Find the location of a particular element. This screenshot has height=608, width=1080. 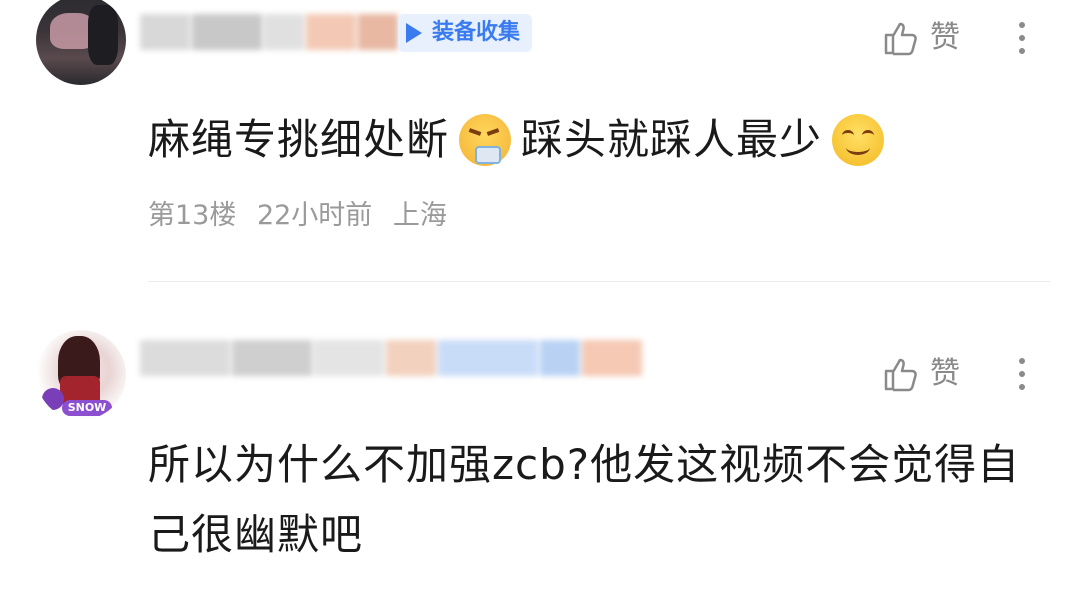

tag-label: 装备收集 is located at coordinates (476, 32).